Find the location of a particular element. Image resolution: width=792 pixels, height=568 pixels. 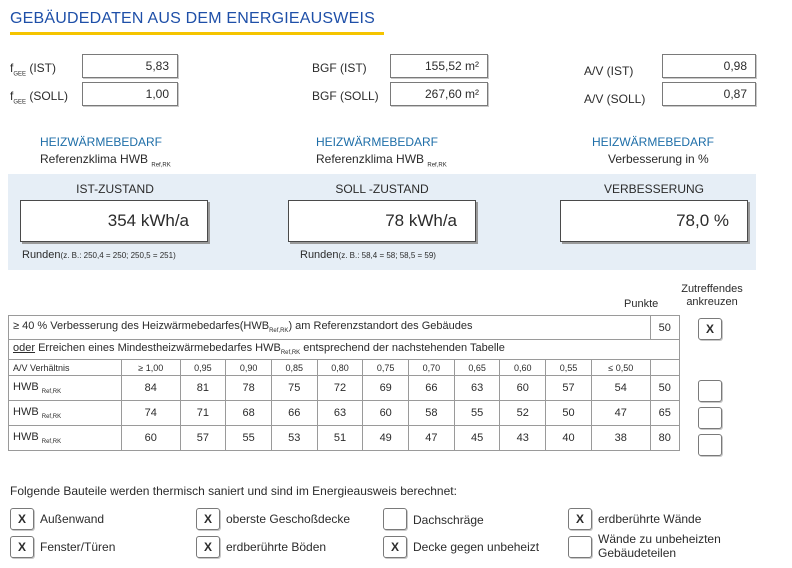

av-soll-label: A/V (SOLL) is located at coordinates (615, 99).